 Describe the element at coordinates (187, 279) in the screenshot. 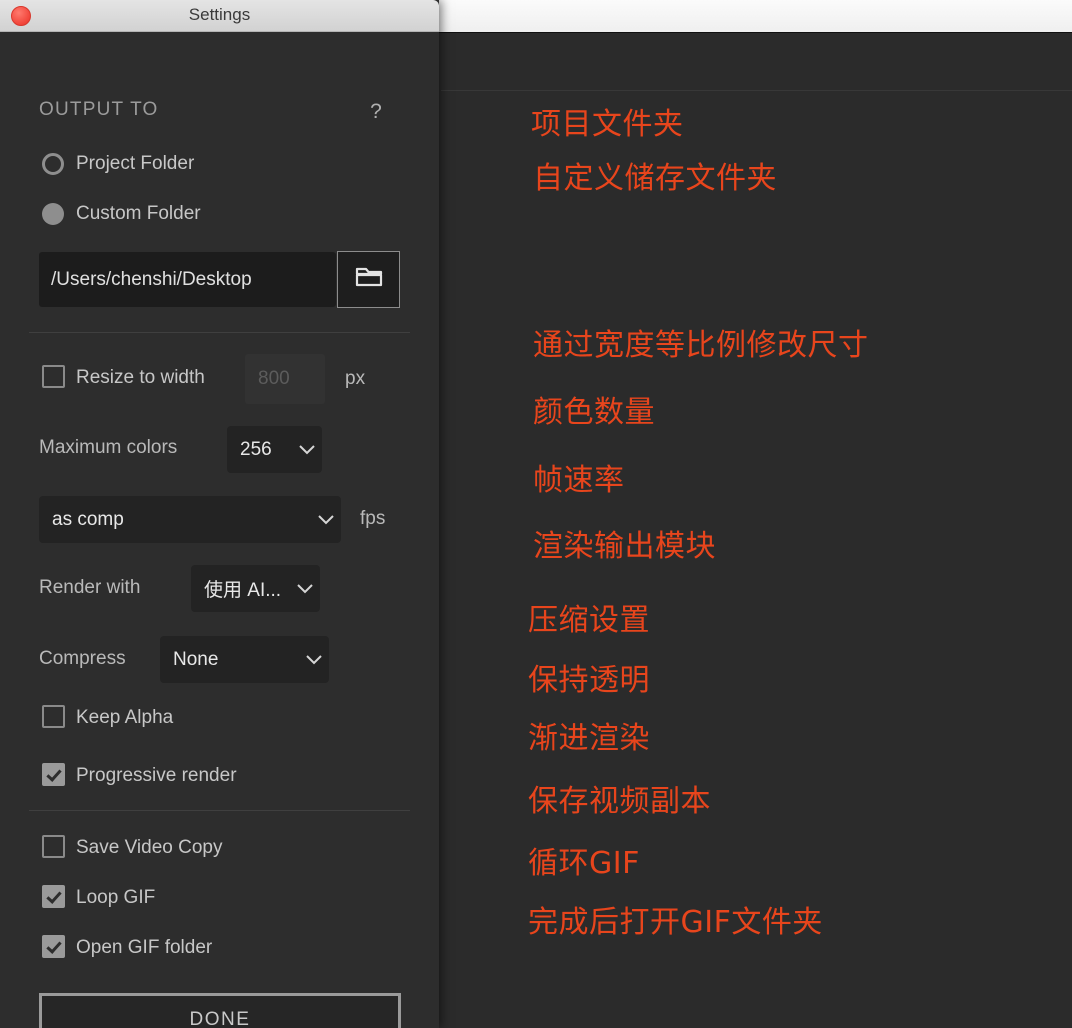

I see `output-path-input: /Users/chenshi/Desktop` at that location.